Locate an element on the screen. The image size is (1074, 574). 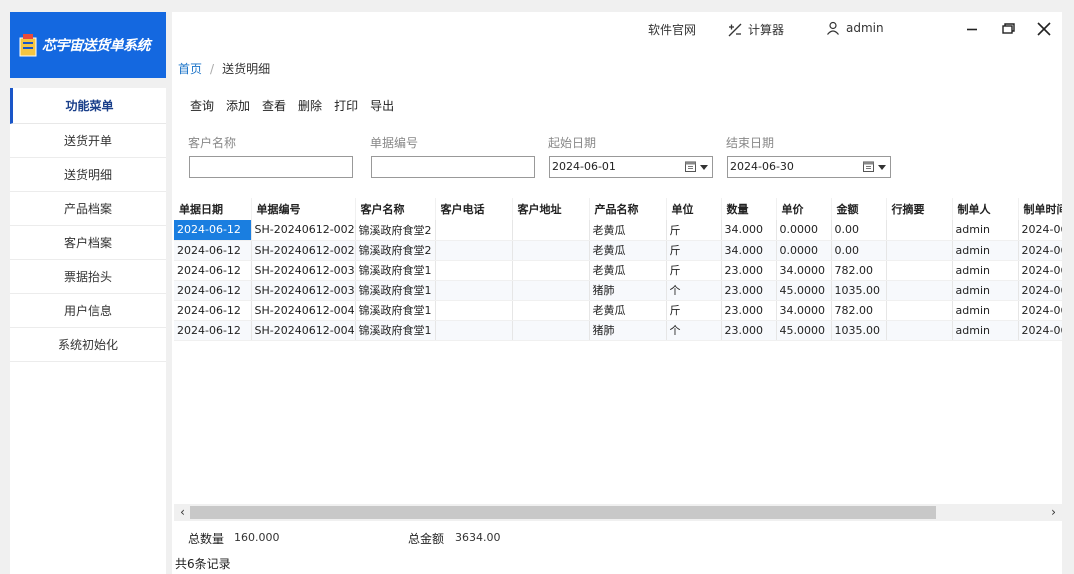
add-button: 添加 is located at coordinates (238, 105).